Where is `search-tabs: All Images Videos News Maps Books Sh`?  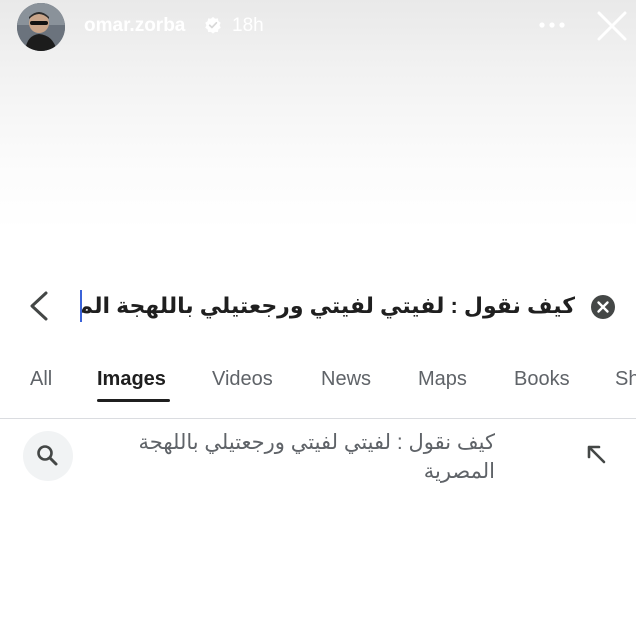 search-tabs: All Images Videos News Maps Books Sh is located at coordinates (318, 389).